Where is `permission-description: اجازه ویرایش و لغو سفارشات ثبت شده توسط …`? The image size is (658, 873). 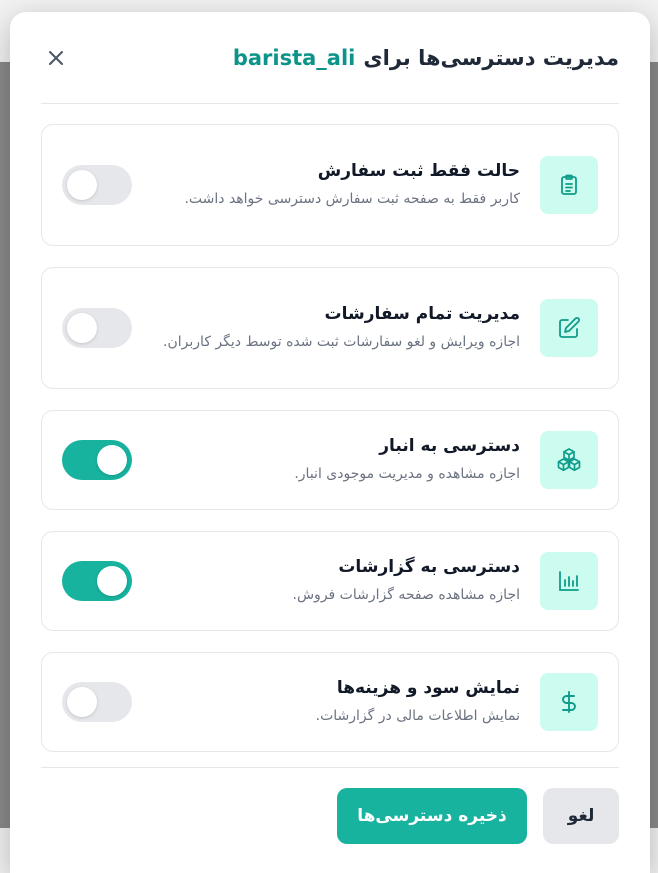
permission-description: اجازه ویرایش و لغو سفارشات ثبت شده توسط … is located at coordinates (341, 342).